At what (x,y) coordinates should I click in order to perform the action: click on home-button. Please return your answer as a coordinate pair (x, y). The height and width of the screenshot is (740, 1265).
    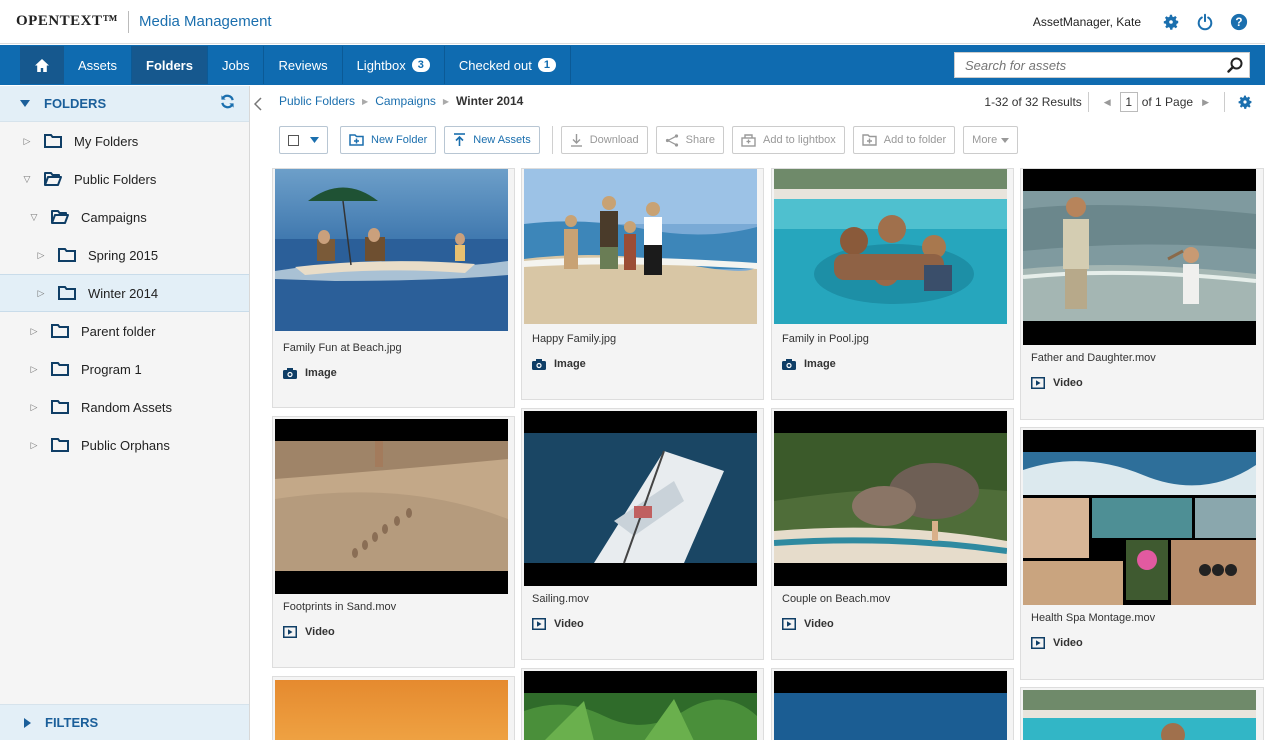
    Looking at the image, I should click on (42, 65).